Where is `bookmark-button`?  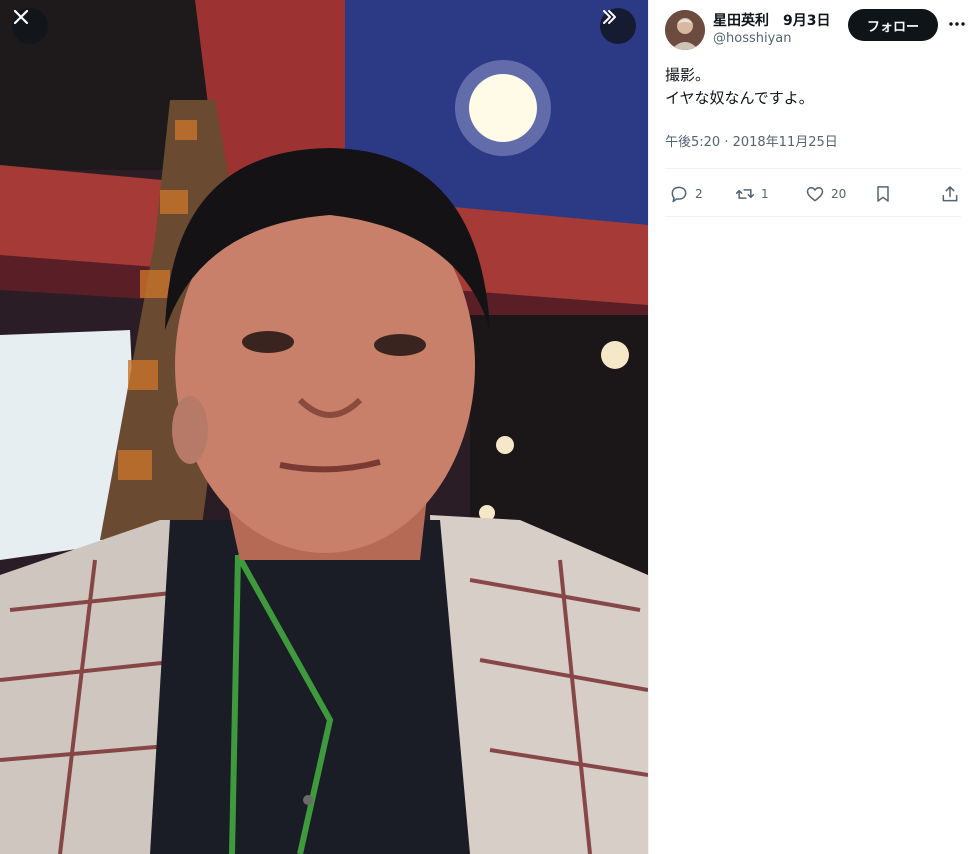
bookmark-button is located at coordinates (883, 194).